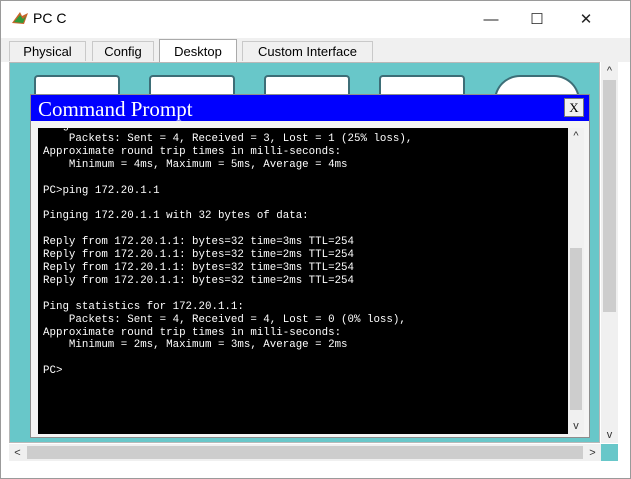 Image resolution: width=631 pixels, height=479 pixels. I want to click on vertical-scrollbar: ^ v, so click(609, 252).